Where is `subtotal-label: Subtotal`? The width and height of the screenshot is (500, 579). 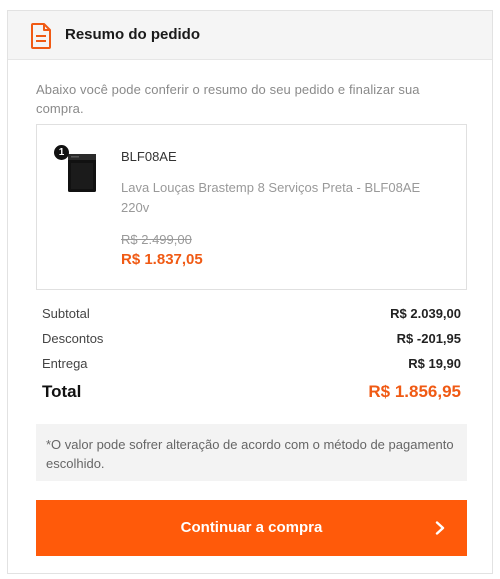 subtotal-label: Subtotal is located at coordinates (66, 313).